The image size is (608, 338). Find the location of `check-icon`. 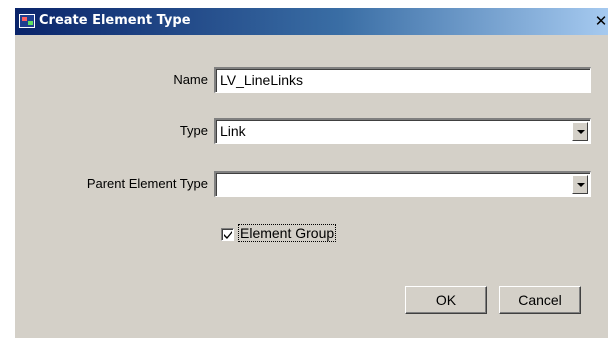

check-icon is located at coordinates (228, 235).